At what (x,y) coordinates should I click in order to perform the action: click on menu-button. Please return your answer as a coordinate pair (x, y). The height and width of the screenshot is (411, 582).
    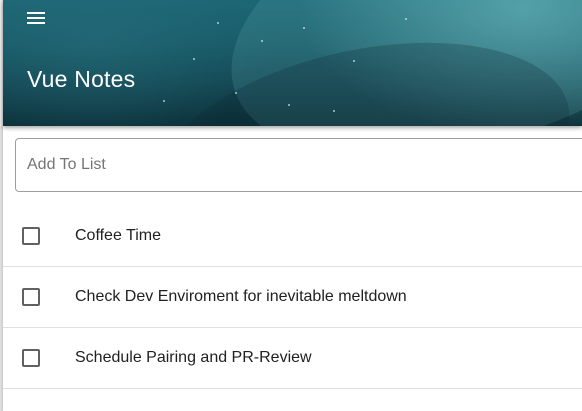
    Looking at the image, I should click on (35, 18).